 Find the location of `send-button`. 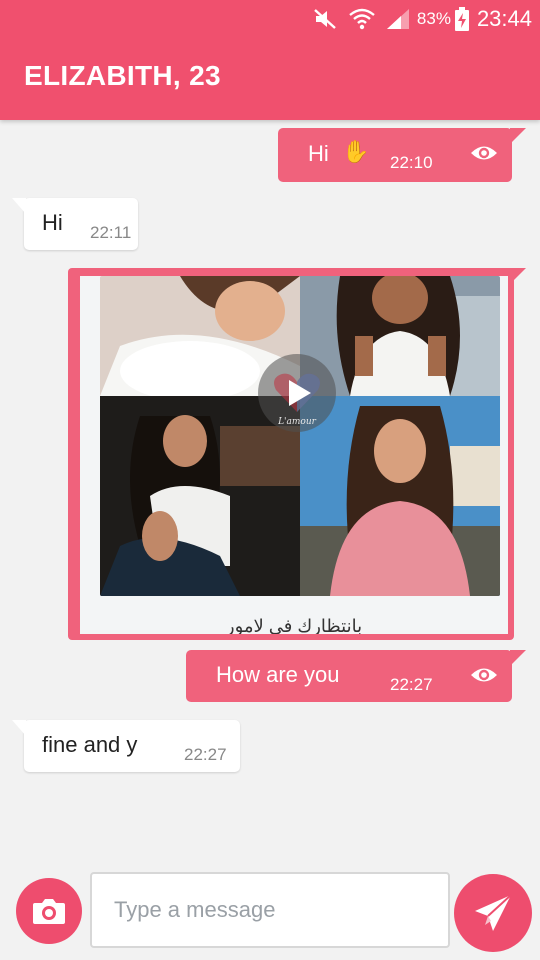

send-button is located at coordinates (493, 913).